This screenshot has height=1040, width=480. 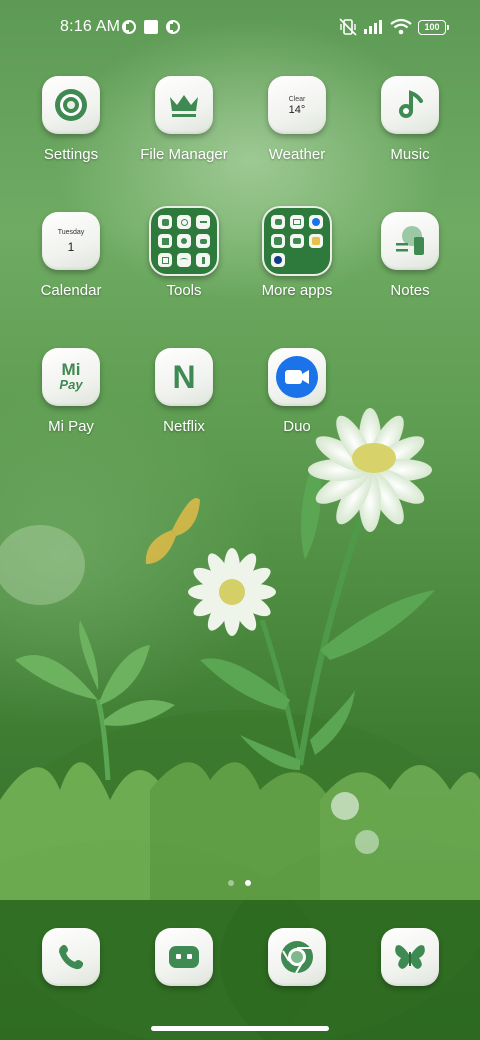 What do you see at coordinates (184, 290) in the screenshot?
I see `app-label: Tools` at bounding box center [184, 290].